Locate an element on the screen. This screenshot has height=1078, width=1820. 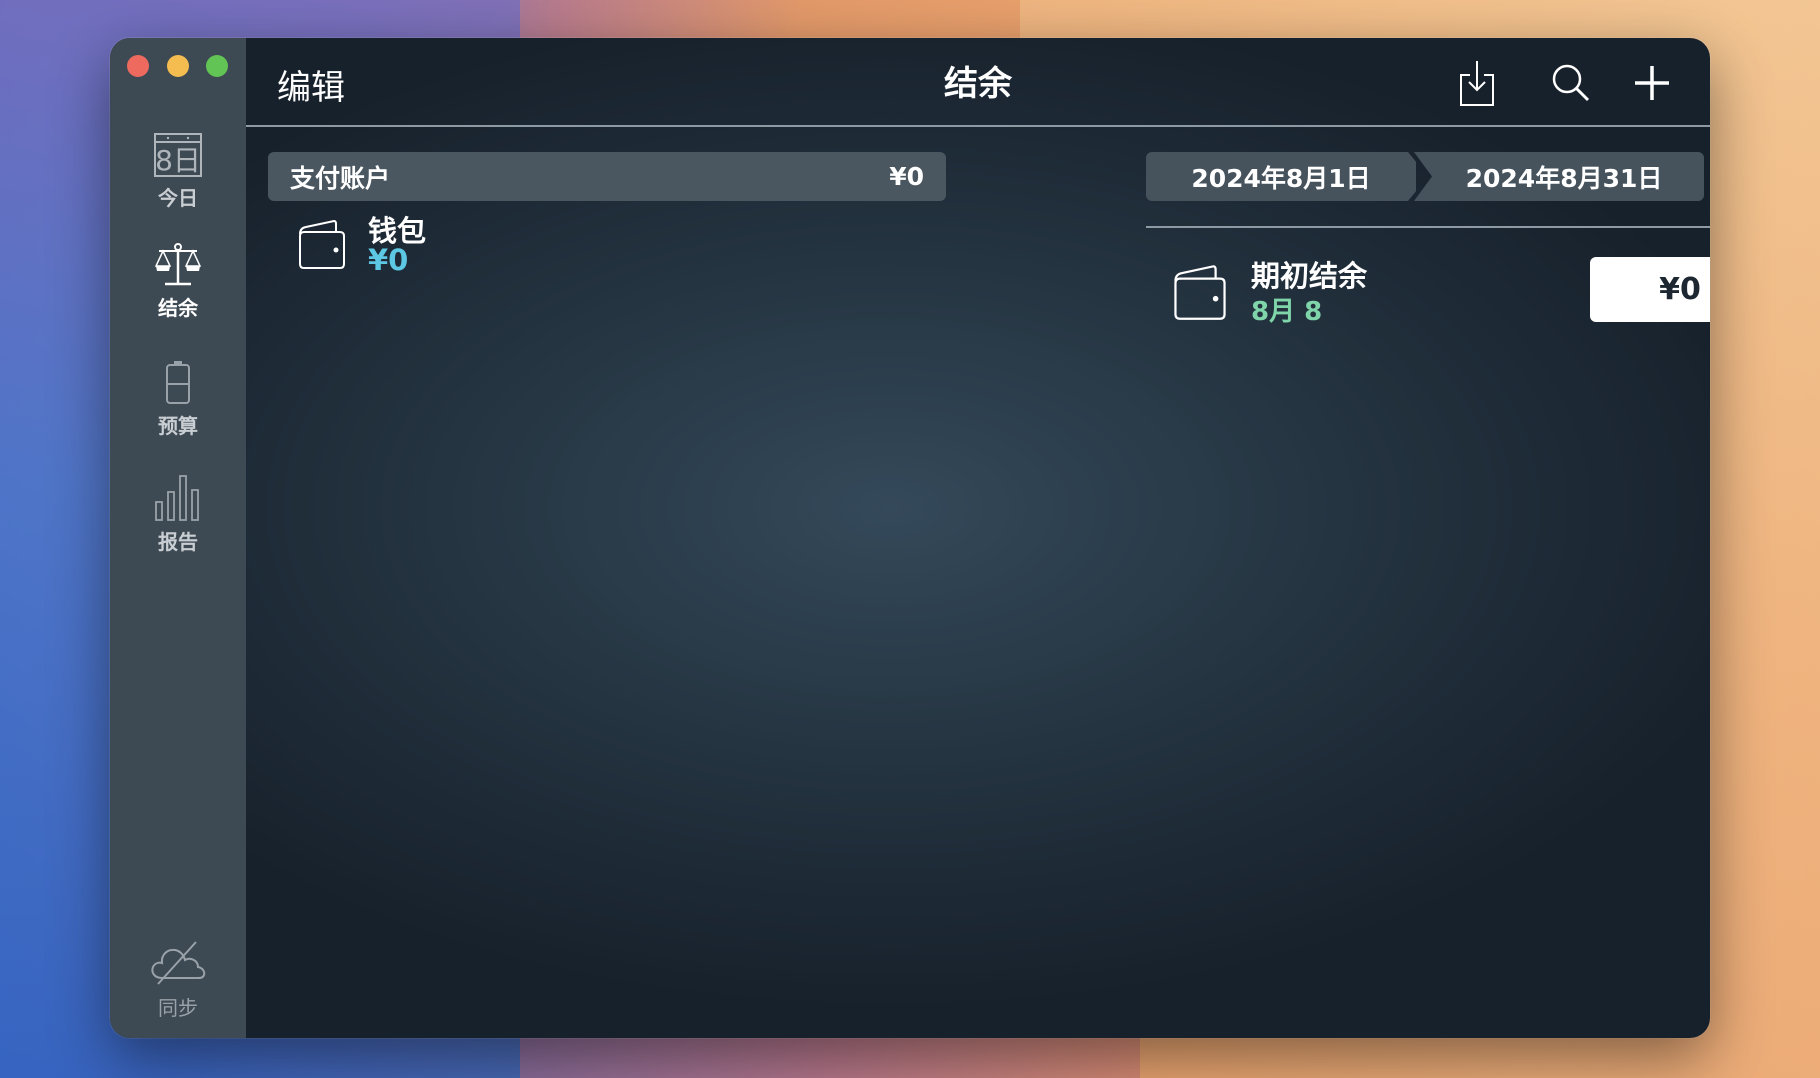
toolbar: 编辑 结余 is located at coordinates (978, 82).